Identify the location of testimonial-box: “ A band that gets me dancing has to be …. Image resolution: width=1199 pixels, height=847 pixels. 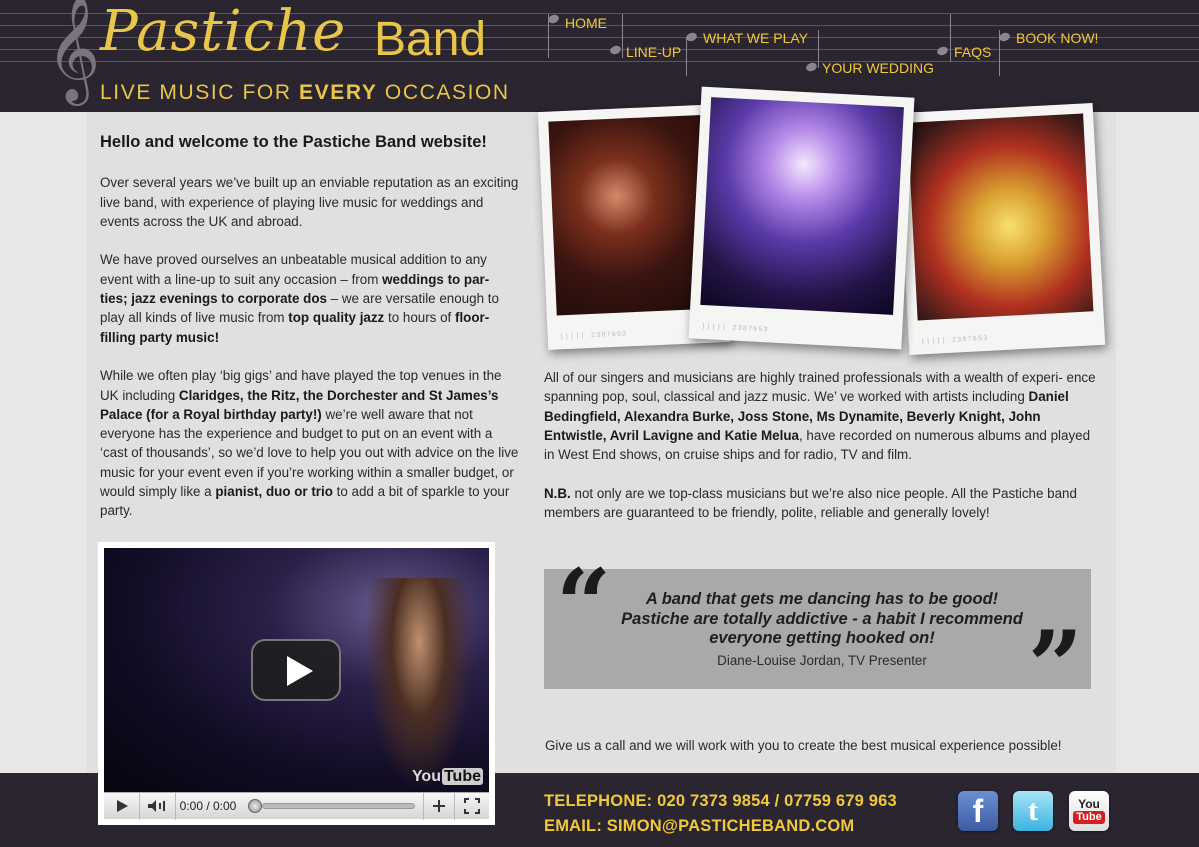
(817, 636).